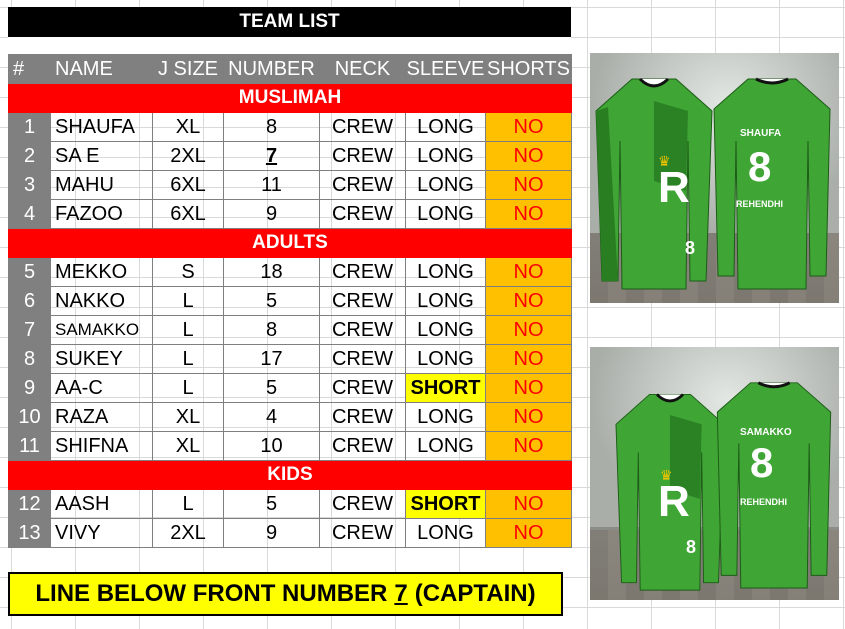 The height and width of the screenshot is (629, 845). What do you see at coordinates (271, 69) in the screenshot?
I see `header-jersey-number: NUMBER` at bounding box center [271, 69].